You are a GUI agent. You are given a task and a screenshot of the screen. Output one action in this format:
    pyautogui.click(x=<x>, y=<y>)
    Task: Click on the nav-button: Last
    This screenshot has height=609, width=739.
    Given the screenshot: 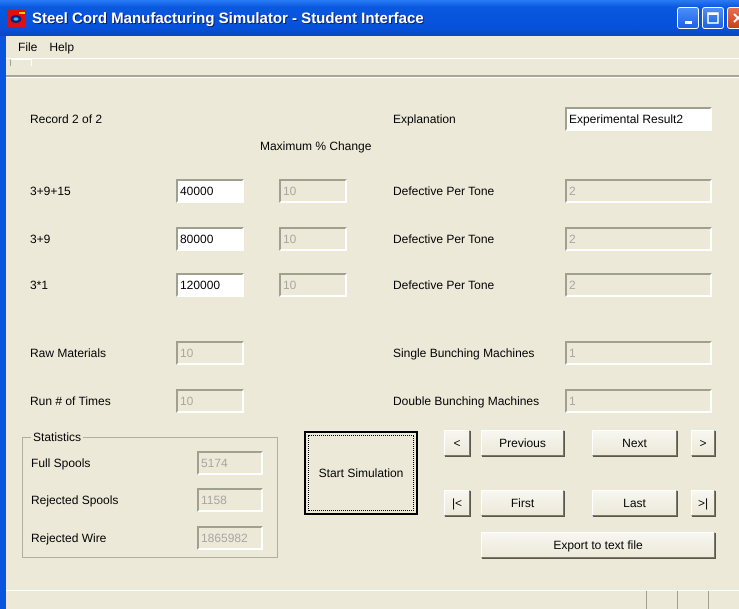 What is the action you would take?
    pyautogui.click(x=634, y=503)
    